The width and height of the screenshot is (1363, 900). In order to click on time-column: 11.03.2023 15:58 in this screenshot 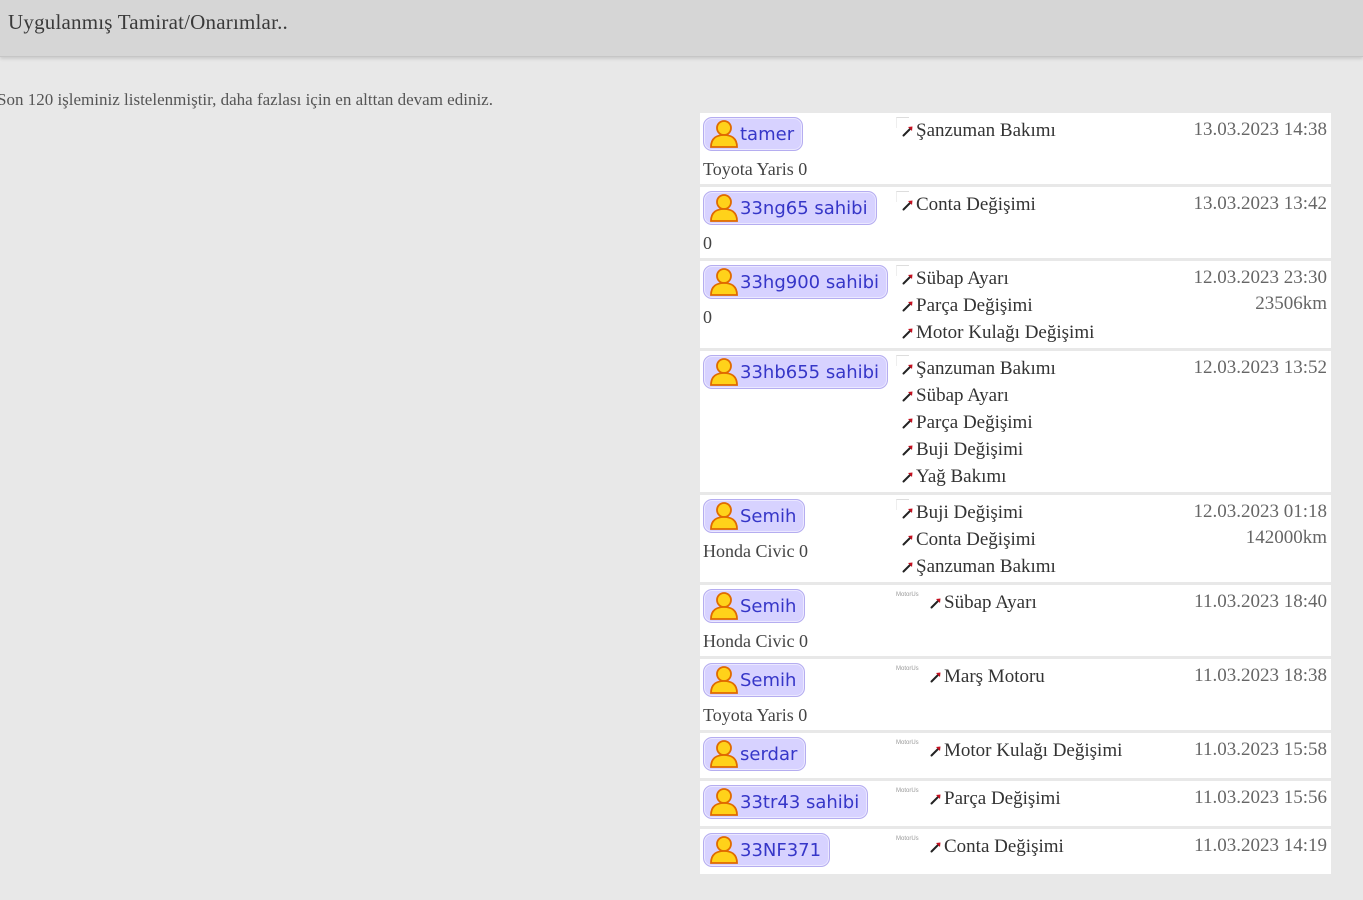, I will do `click(1249, 755)`.